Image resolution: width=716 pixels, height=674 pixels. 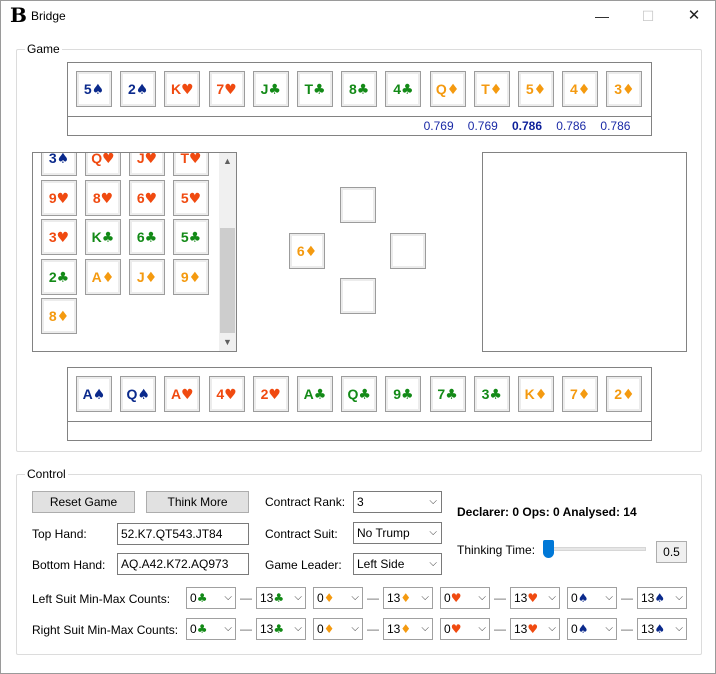 What do you see at coordinates (583, 598) in the screenshot?
I see `spade-suit-icon: ♠` at bounding box center [583, 598].